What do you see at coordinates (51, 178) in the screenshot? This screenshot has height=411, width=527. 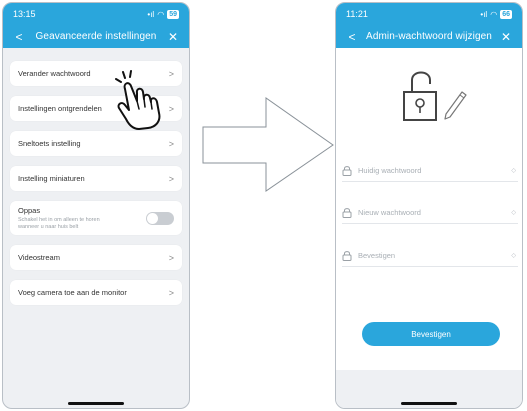 I see `list-item-label: Instelling miniaturen` at bounding box center [51, 178].